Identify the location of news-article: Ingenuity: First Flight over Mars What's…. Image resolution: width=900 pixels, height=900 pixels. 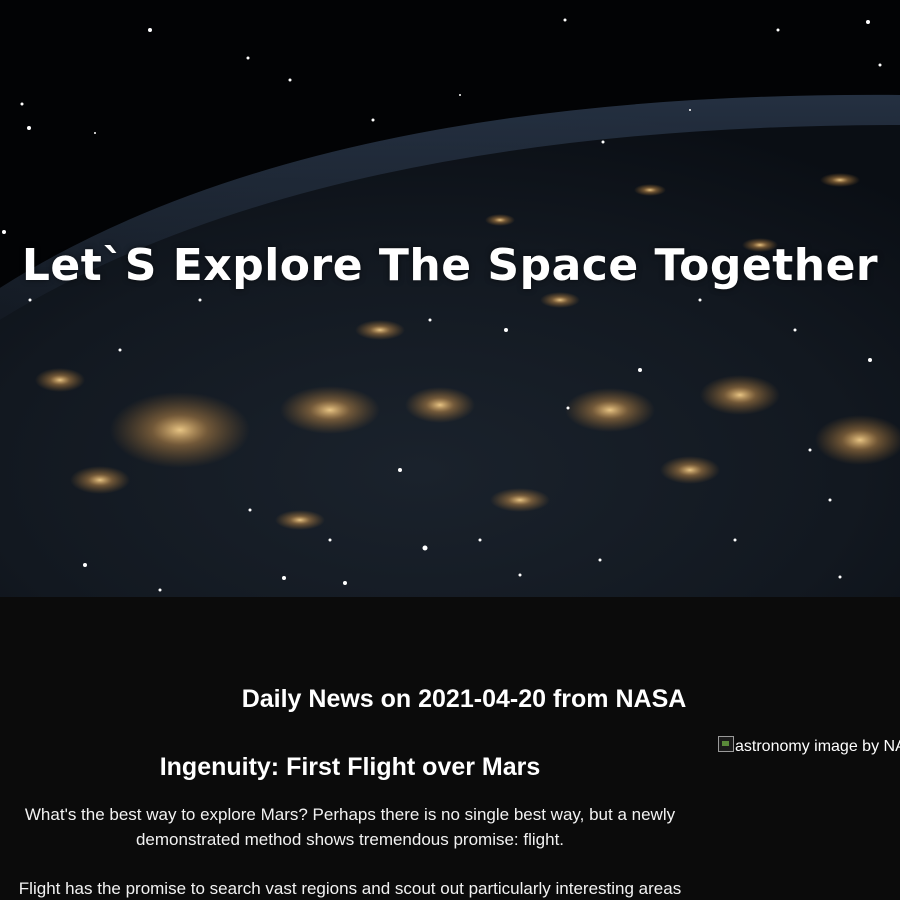
(354, 826).